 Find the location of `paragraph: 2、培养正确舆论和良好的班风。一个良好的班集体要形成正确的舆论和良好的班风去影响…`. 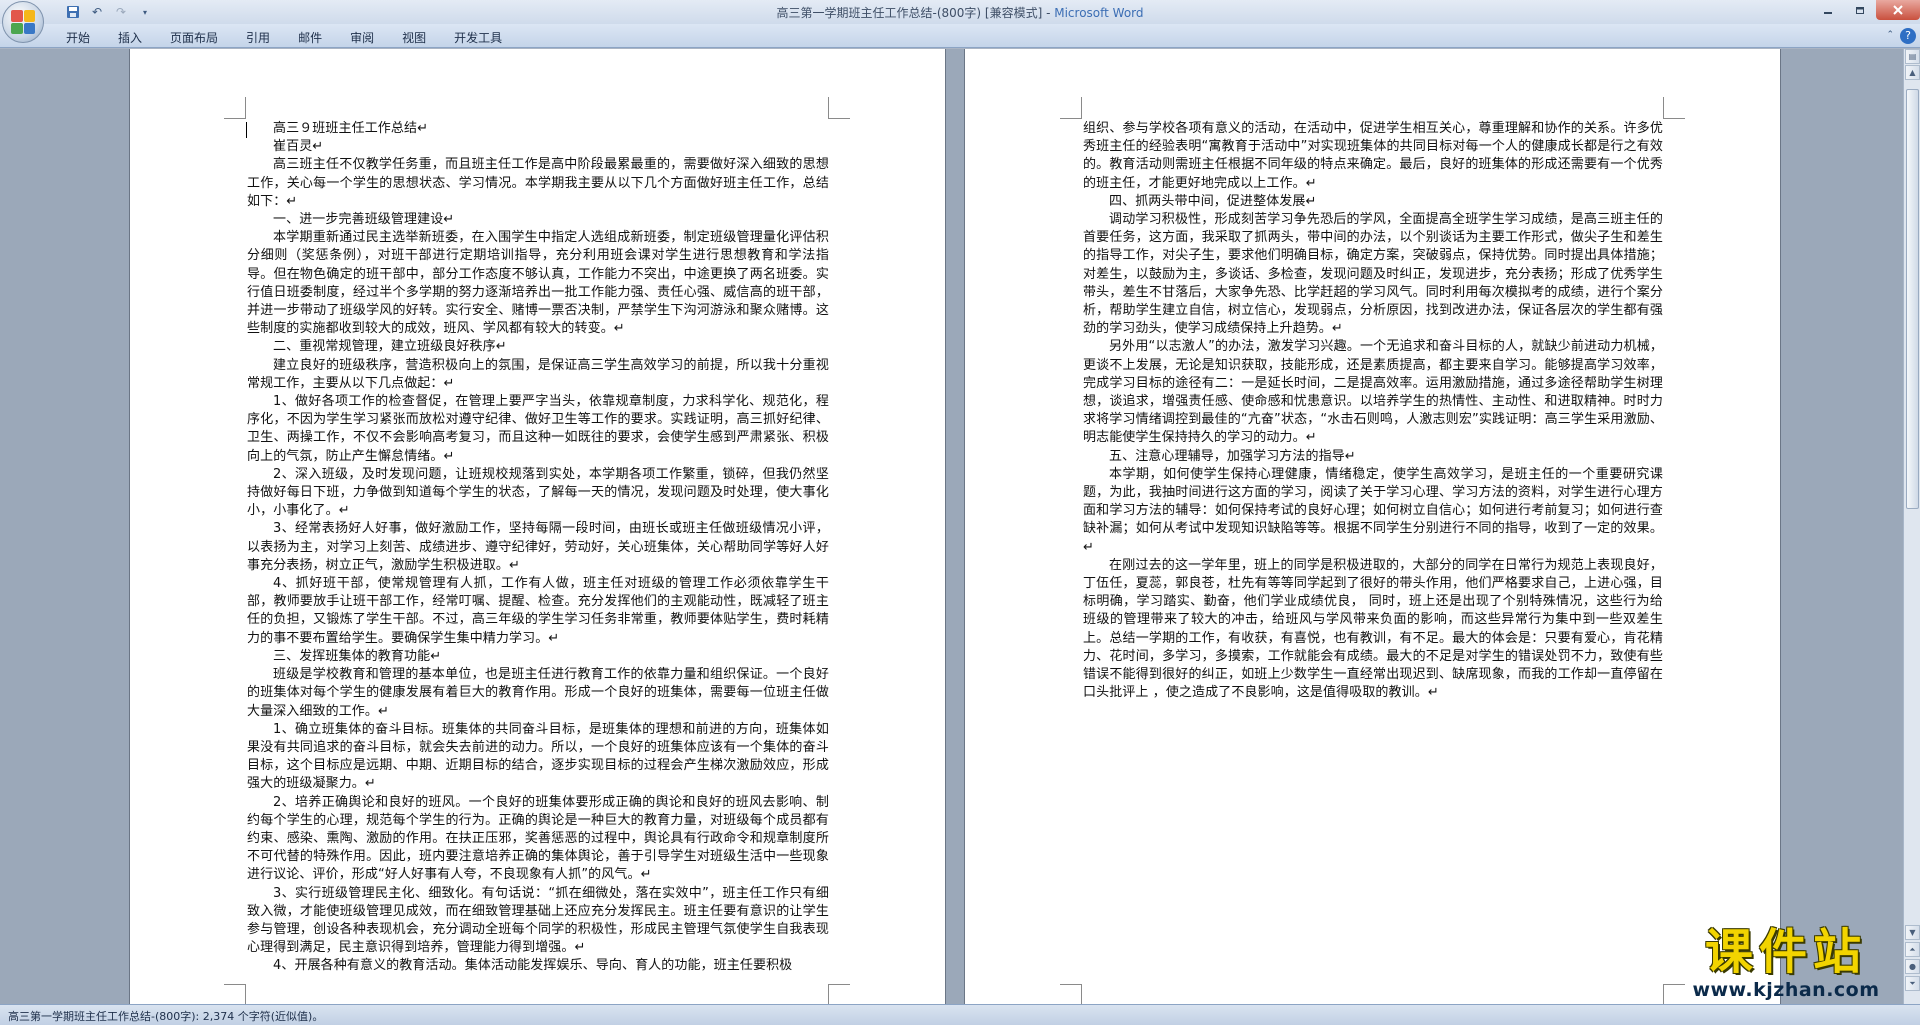

paragraph: 2、培养正确舆论和良好的班风。一个良好的班集体要形成正确的舆论和良好的班风去影响… is located at coordinates (538, 838).